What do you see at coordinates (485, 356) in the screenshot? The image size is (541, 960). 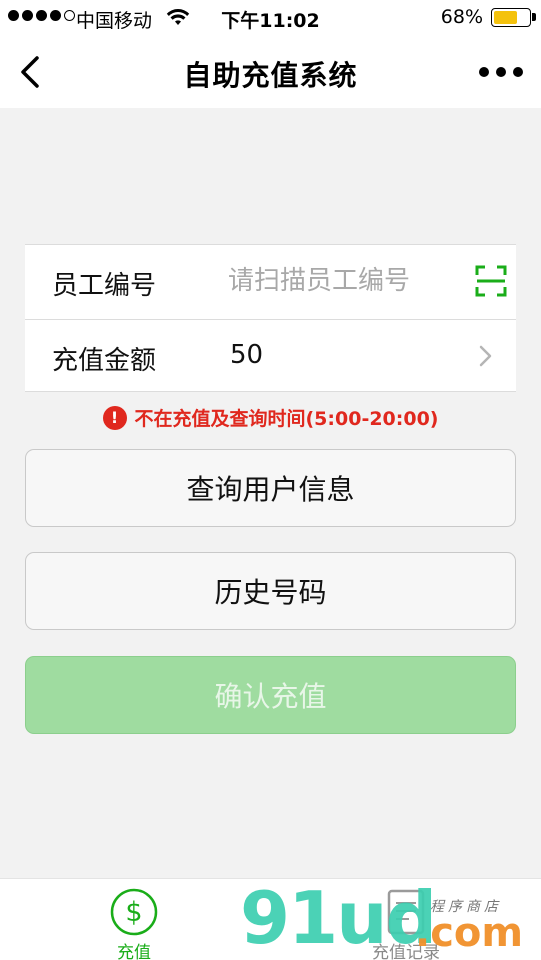 I see `chevron-right-icon` at bounding box center [485, 356].